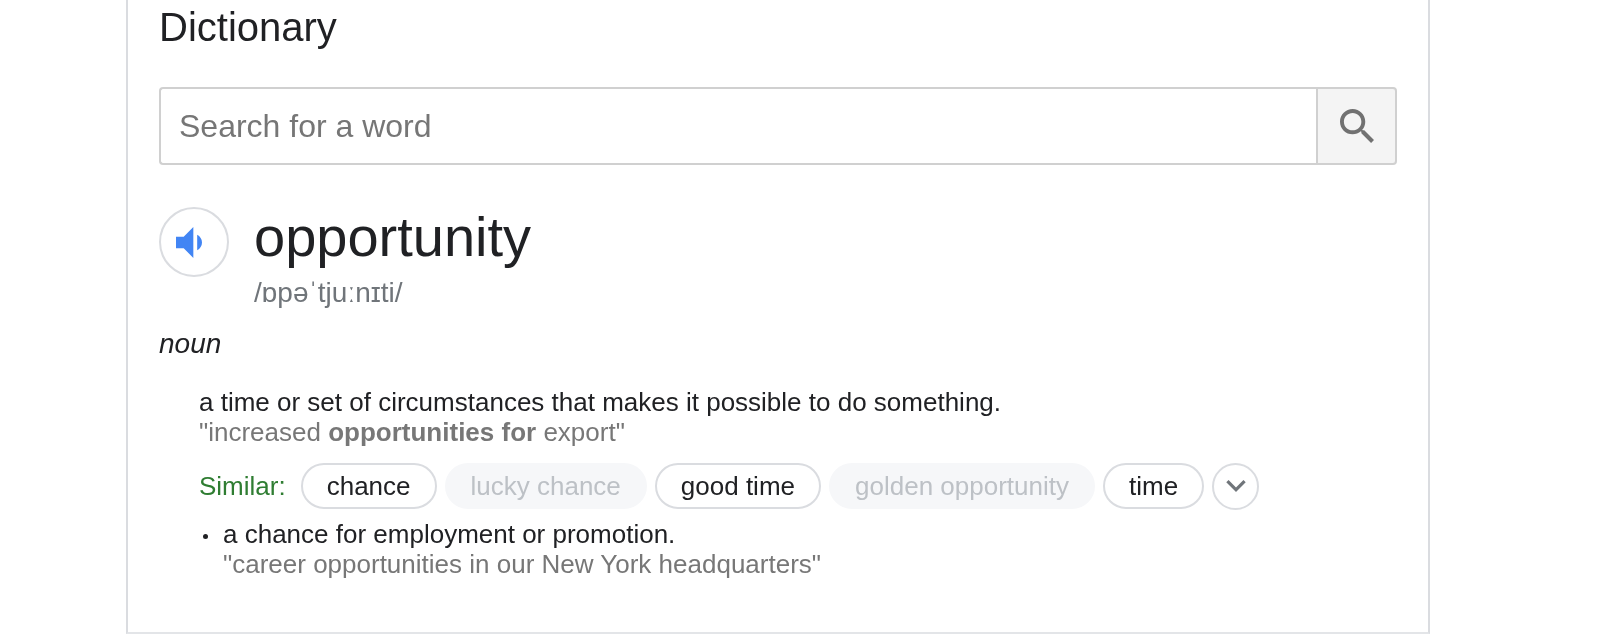 This screenshot has height=640, width=1606. Describe the element at coordinates (737, 486) in the screenshot. I see `synonym-chip: good time` at that location.